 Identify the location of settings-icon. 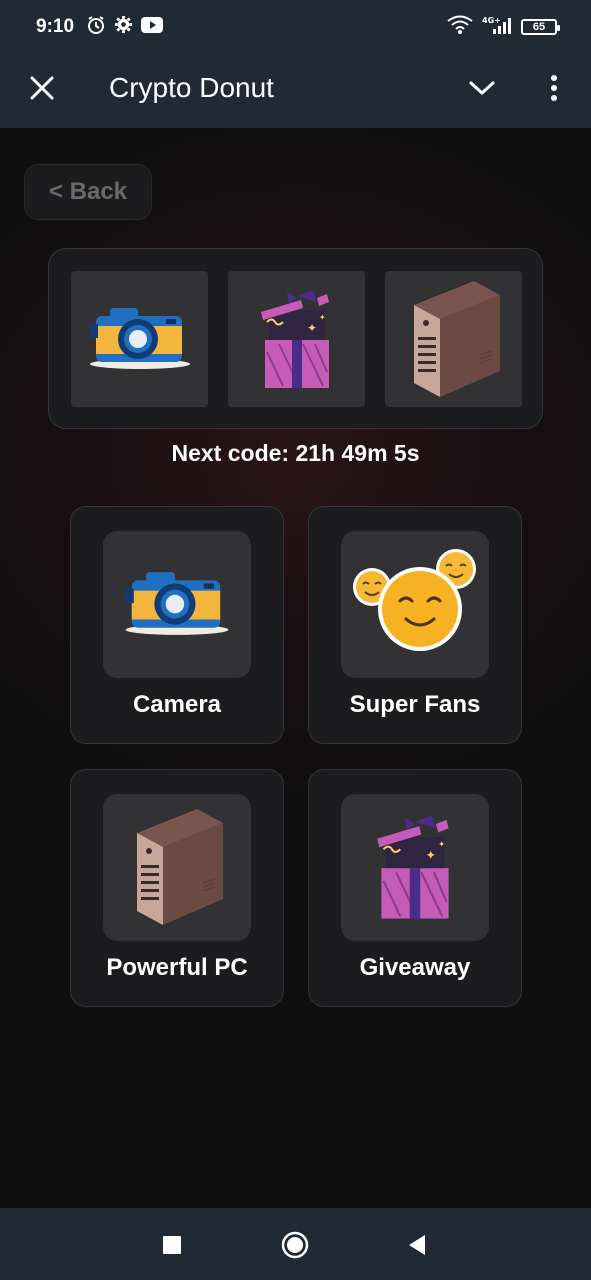
(123, 27).